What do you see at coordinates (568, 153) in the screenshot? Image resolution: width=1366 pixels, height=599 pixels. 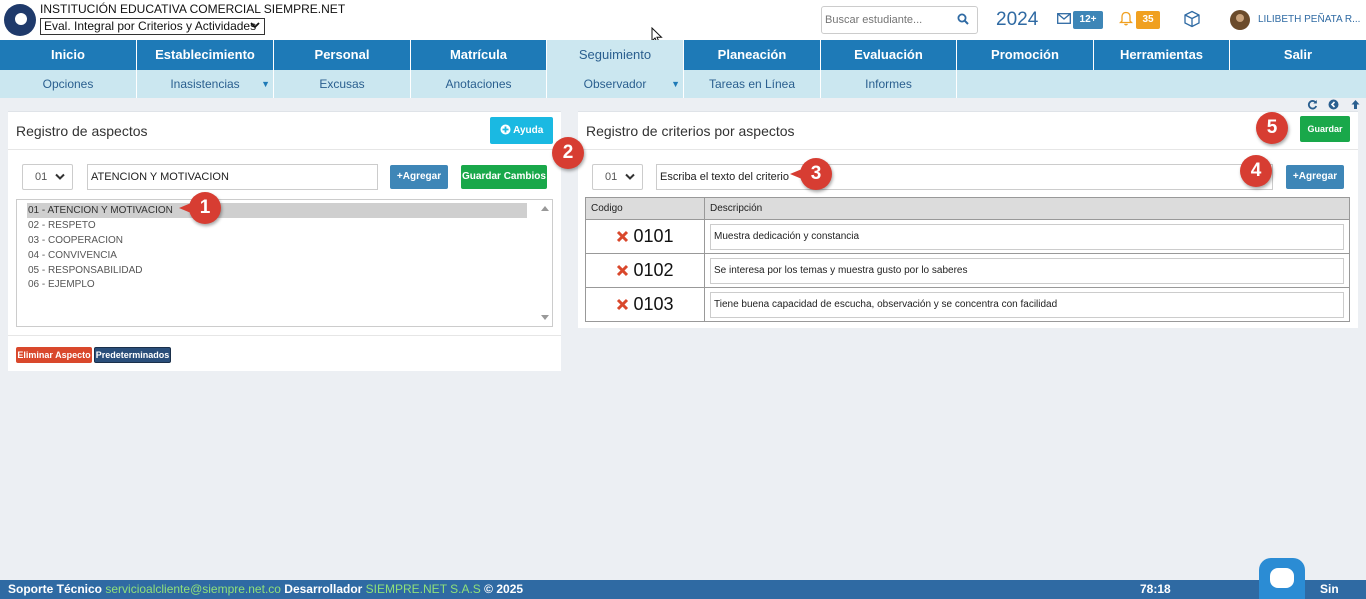 I see `step-marker-2: 2` at bounding box center [568, 153].